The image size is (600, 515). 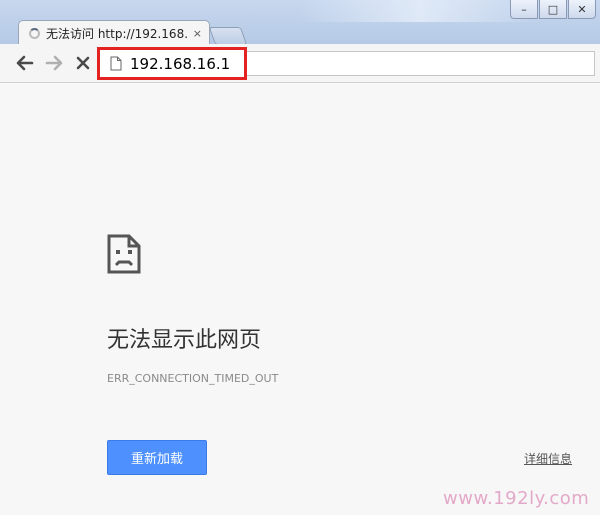 I want to click on arrow-left-icon, so click(x=25, y=63).